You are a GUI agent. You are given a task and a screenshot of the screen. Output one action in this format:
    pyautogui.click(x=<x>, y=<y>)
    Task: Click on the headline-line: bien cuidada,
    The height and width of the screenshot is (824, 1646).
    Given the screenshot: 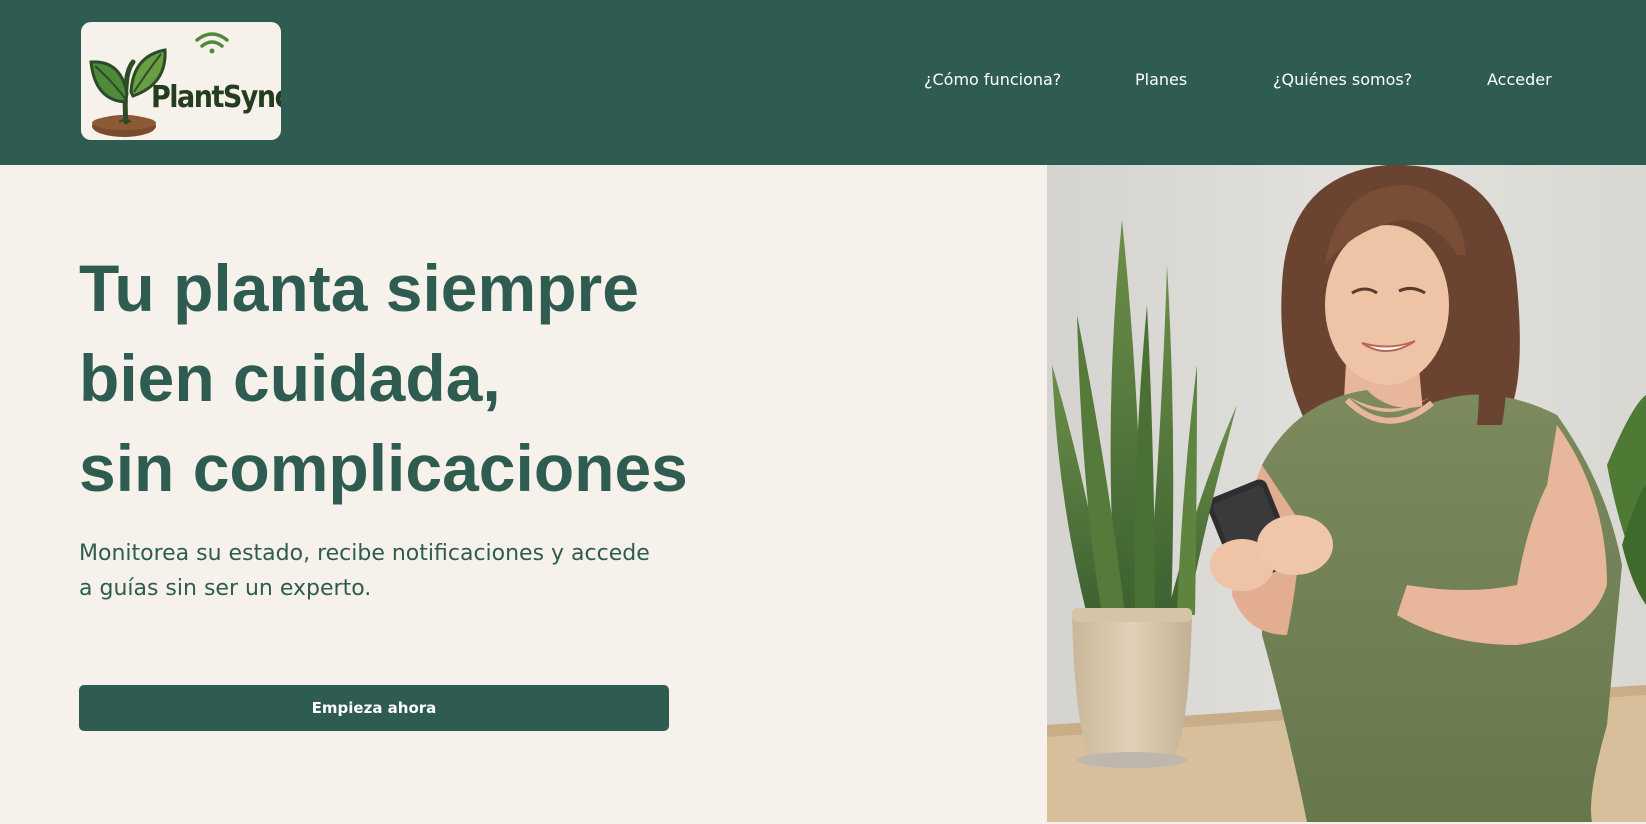 What is the action you would take?
    pyautogui.click(x=290, y=378)
    